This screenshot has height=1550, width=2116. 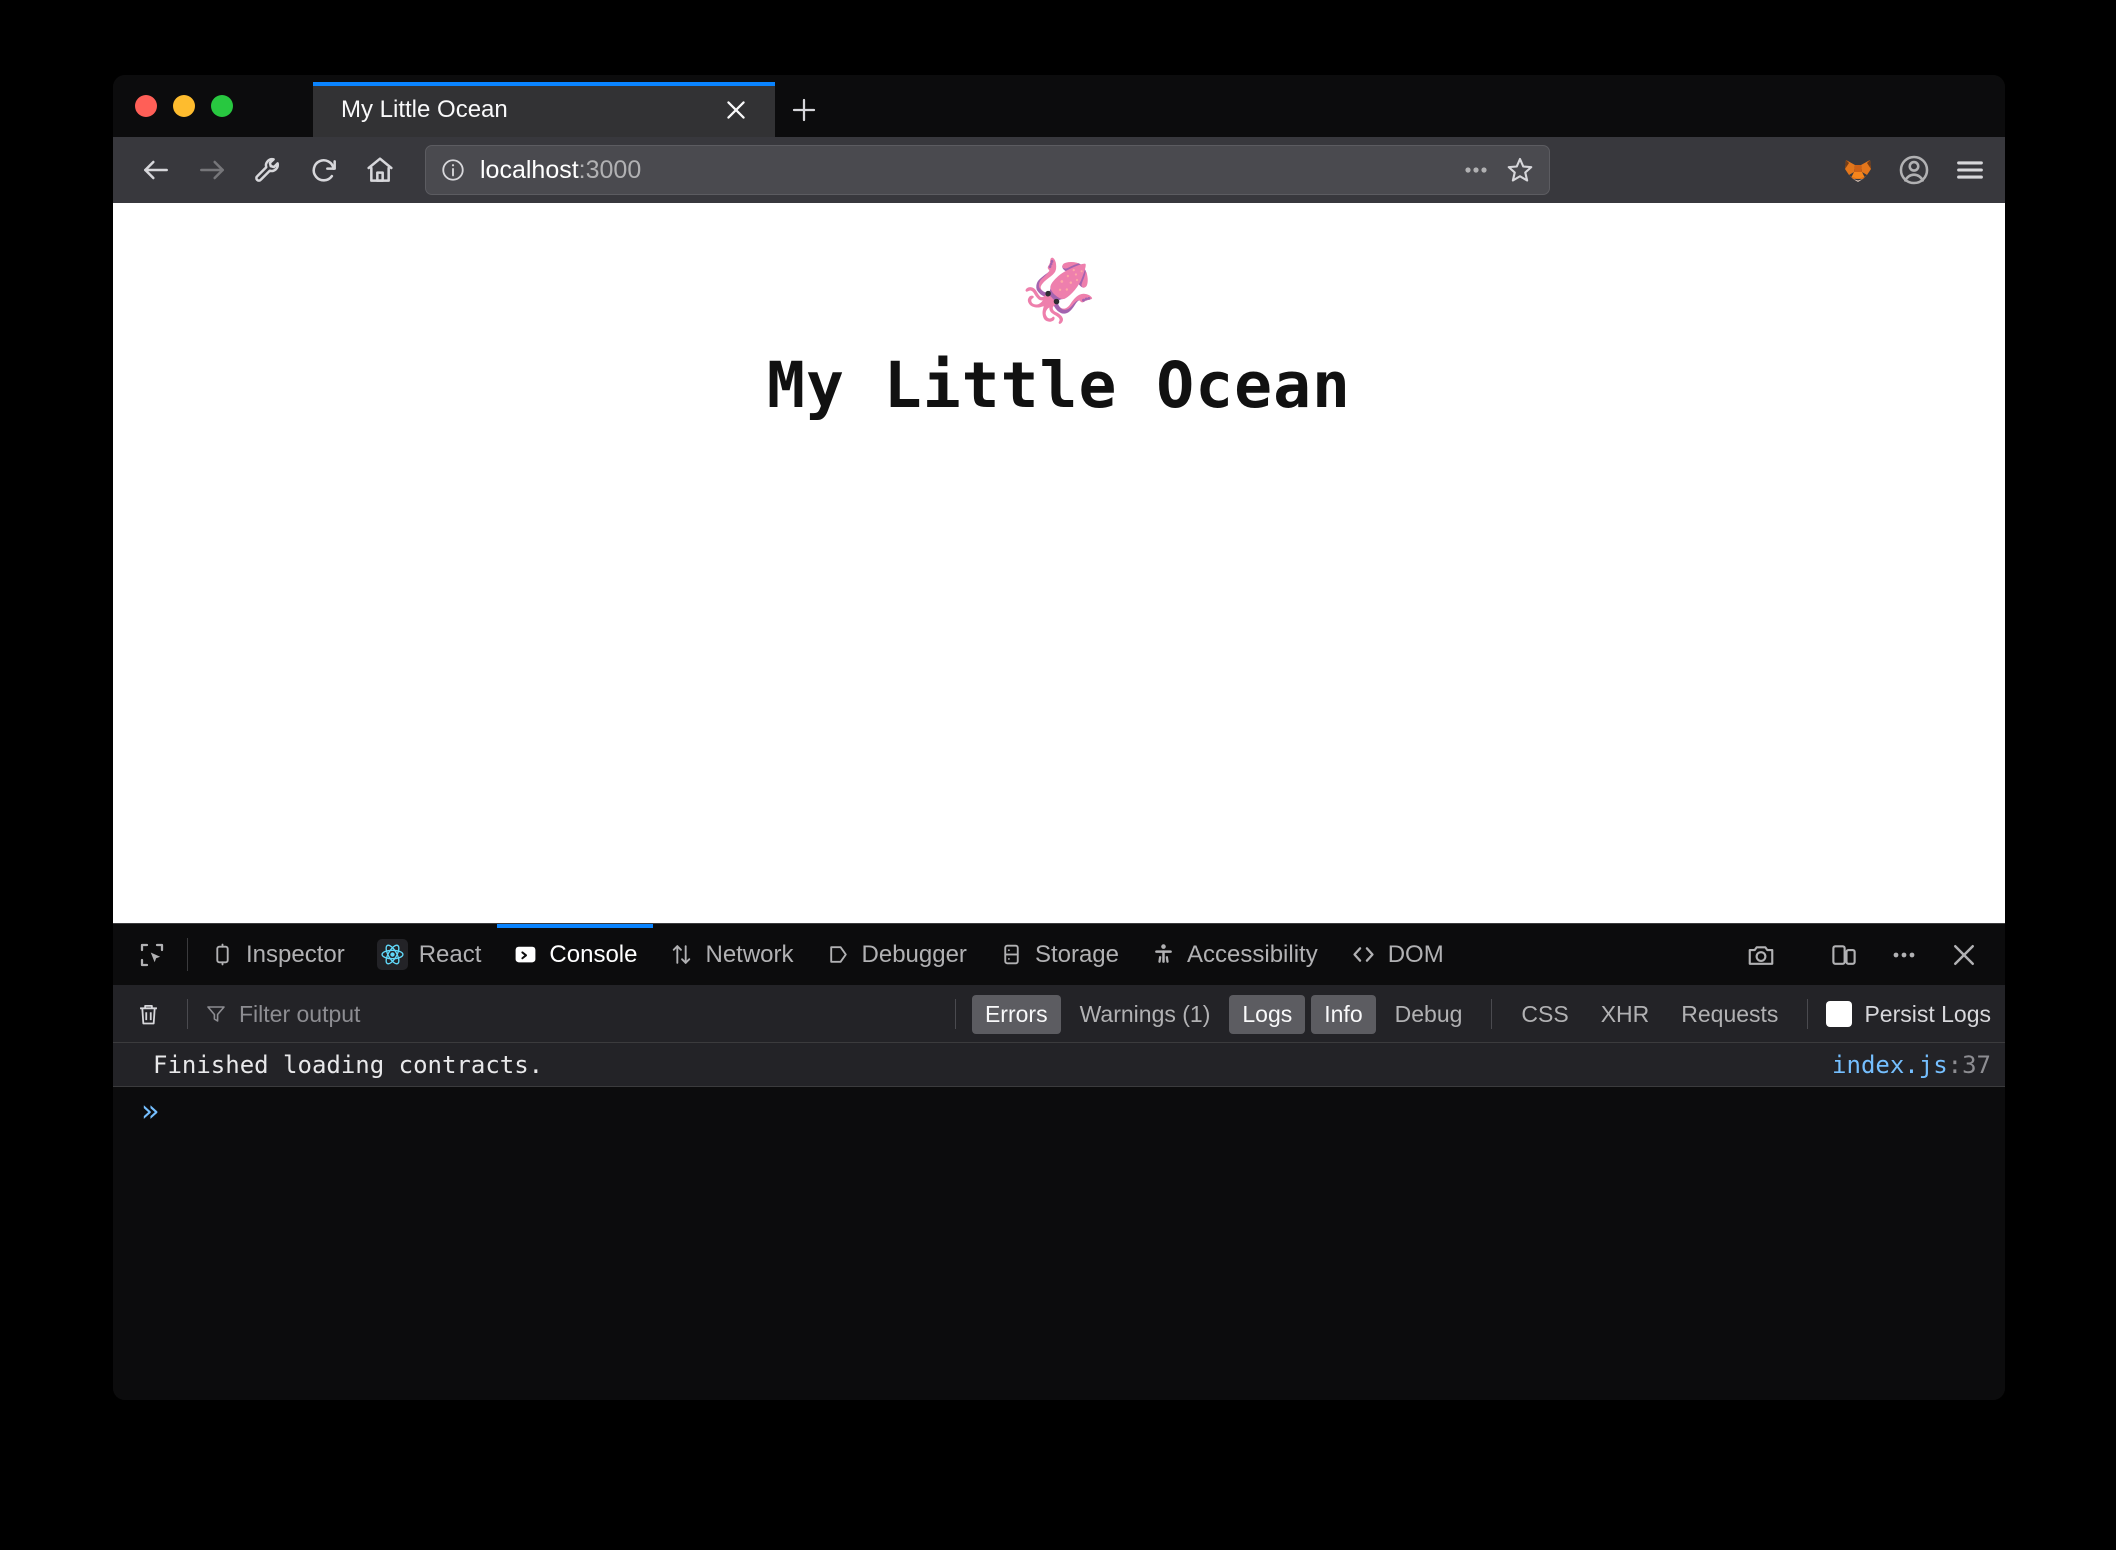 What do you see at coordinates (1761, 955) in the screenshot?
I see `screenshot-camera-icon` at bounding box center [1761, 955].